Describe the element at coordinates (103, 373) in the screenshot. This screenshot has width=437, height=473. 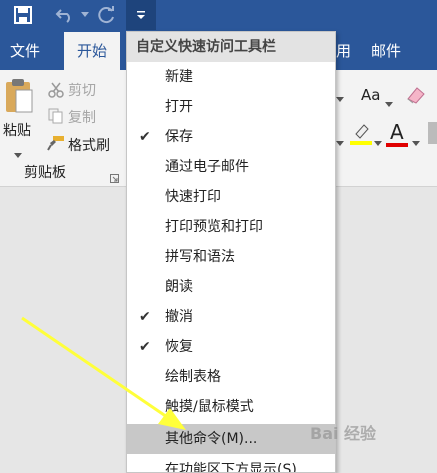
I see `annotation-arrow` at that location.